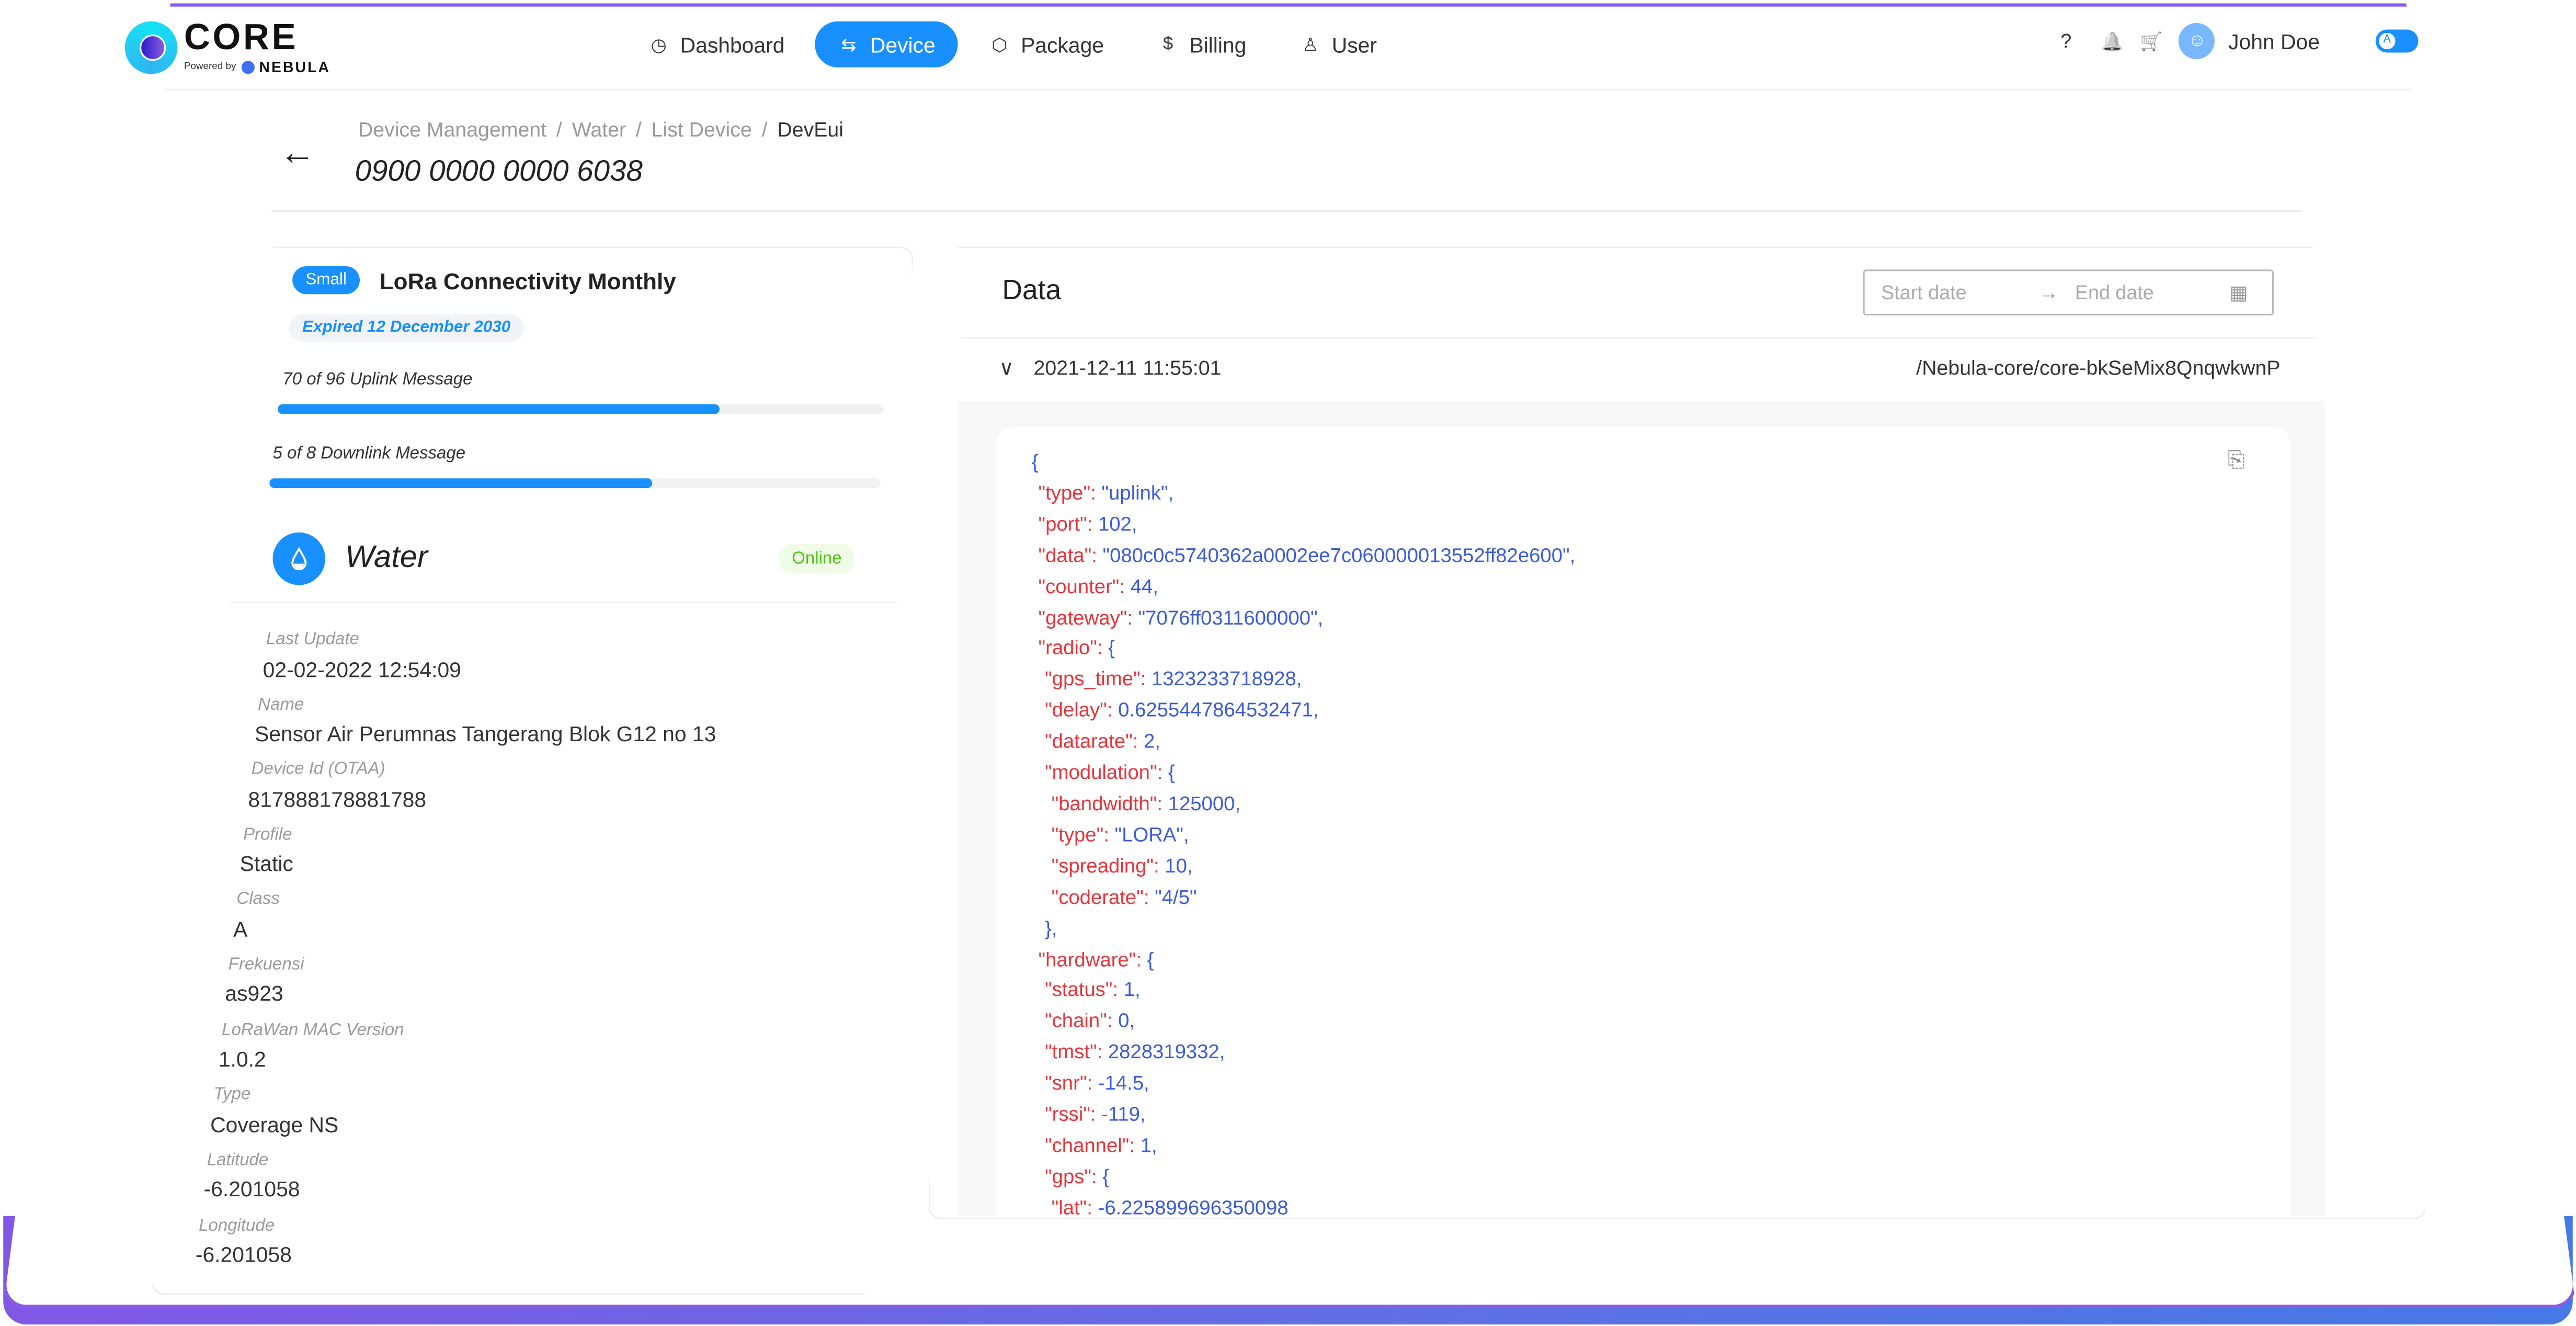  What do you see at coordinates (1960, 293) in the screenshot?
I see `start-date-input: Start date` at bounding box center [1960, 293].